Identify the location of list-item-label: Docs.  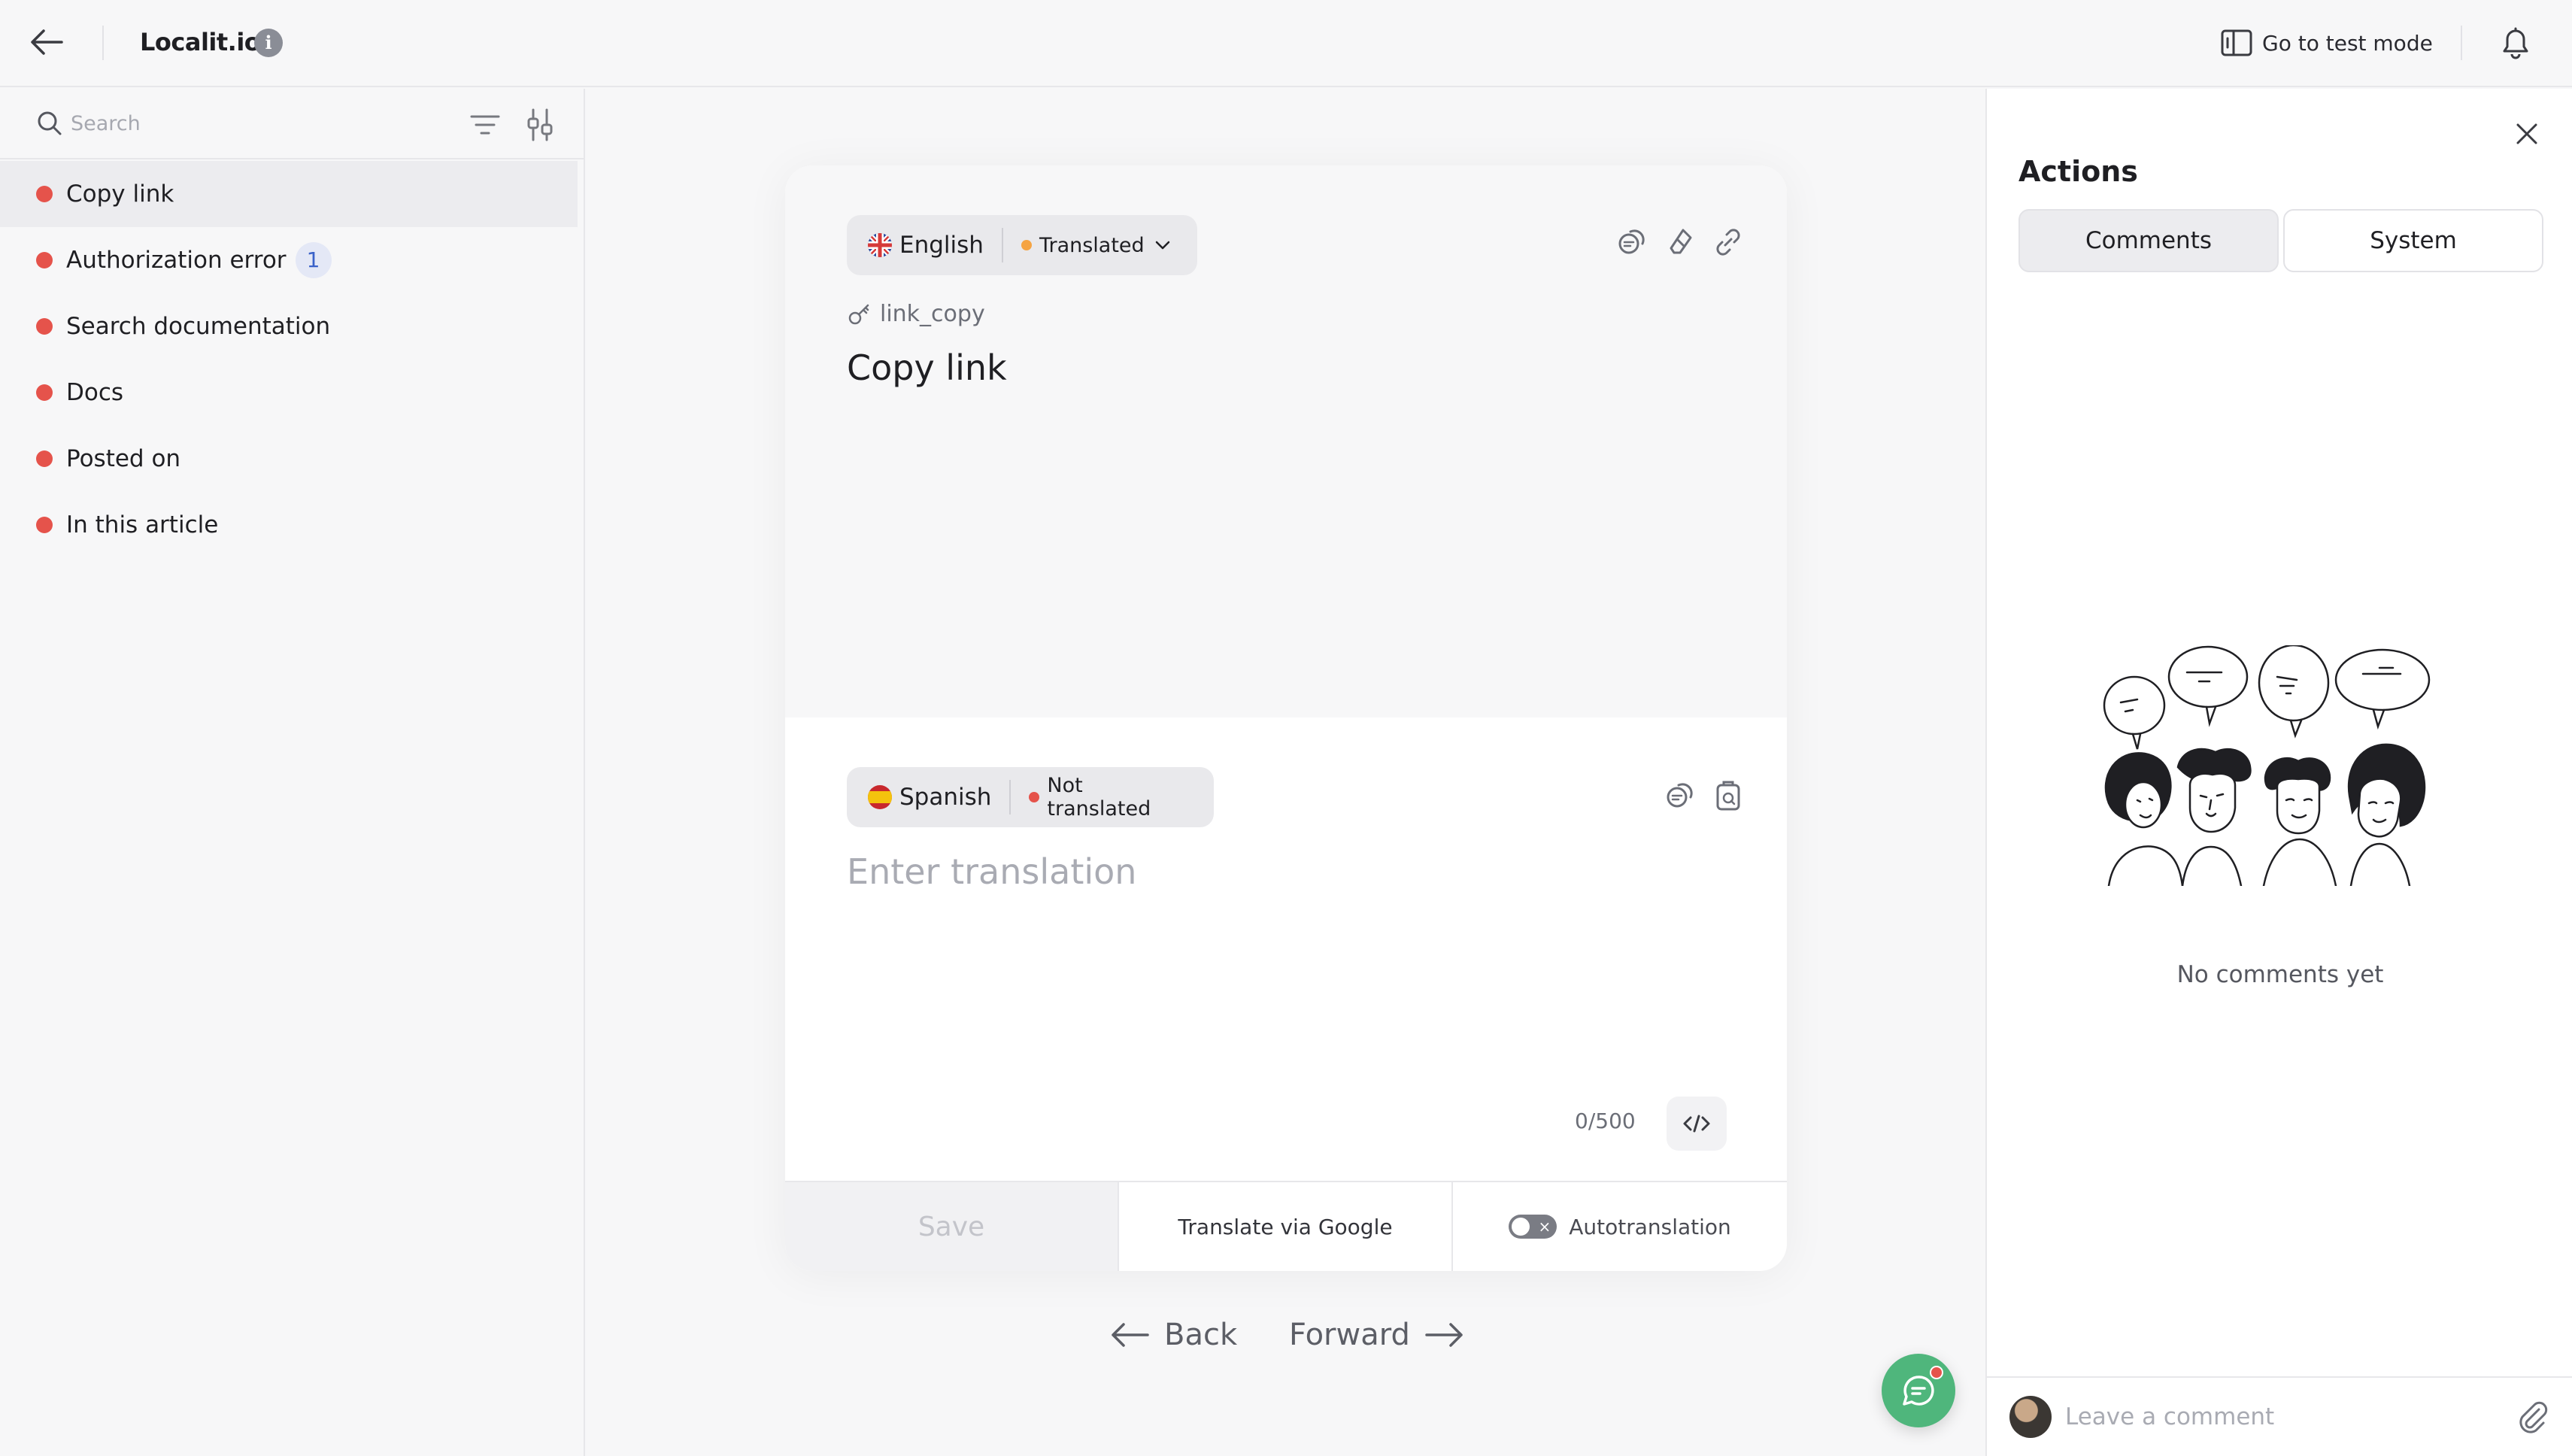
(95, 392).